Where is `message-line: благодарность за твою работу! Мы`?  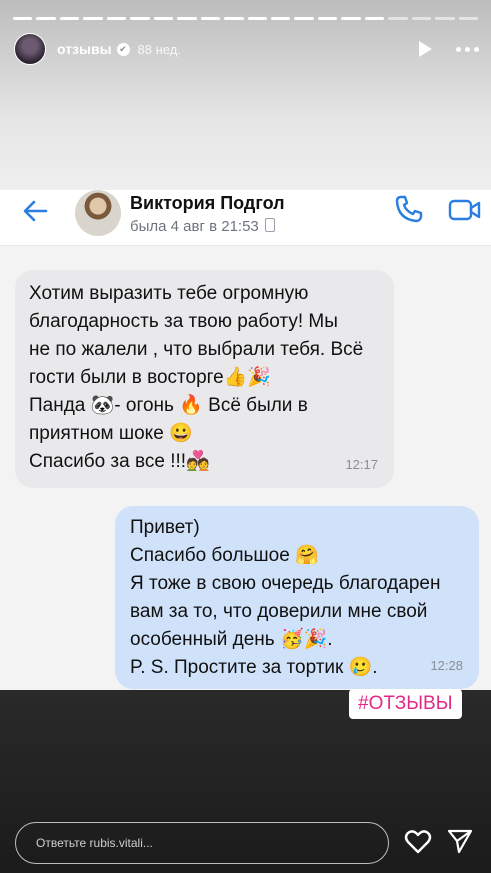
message-line: благодарность за твою работу! Мы is located at coordinates (183, 321).